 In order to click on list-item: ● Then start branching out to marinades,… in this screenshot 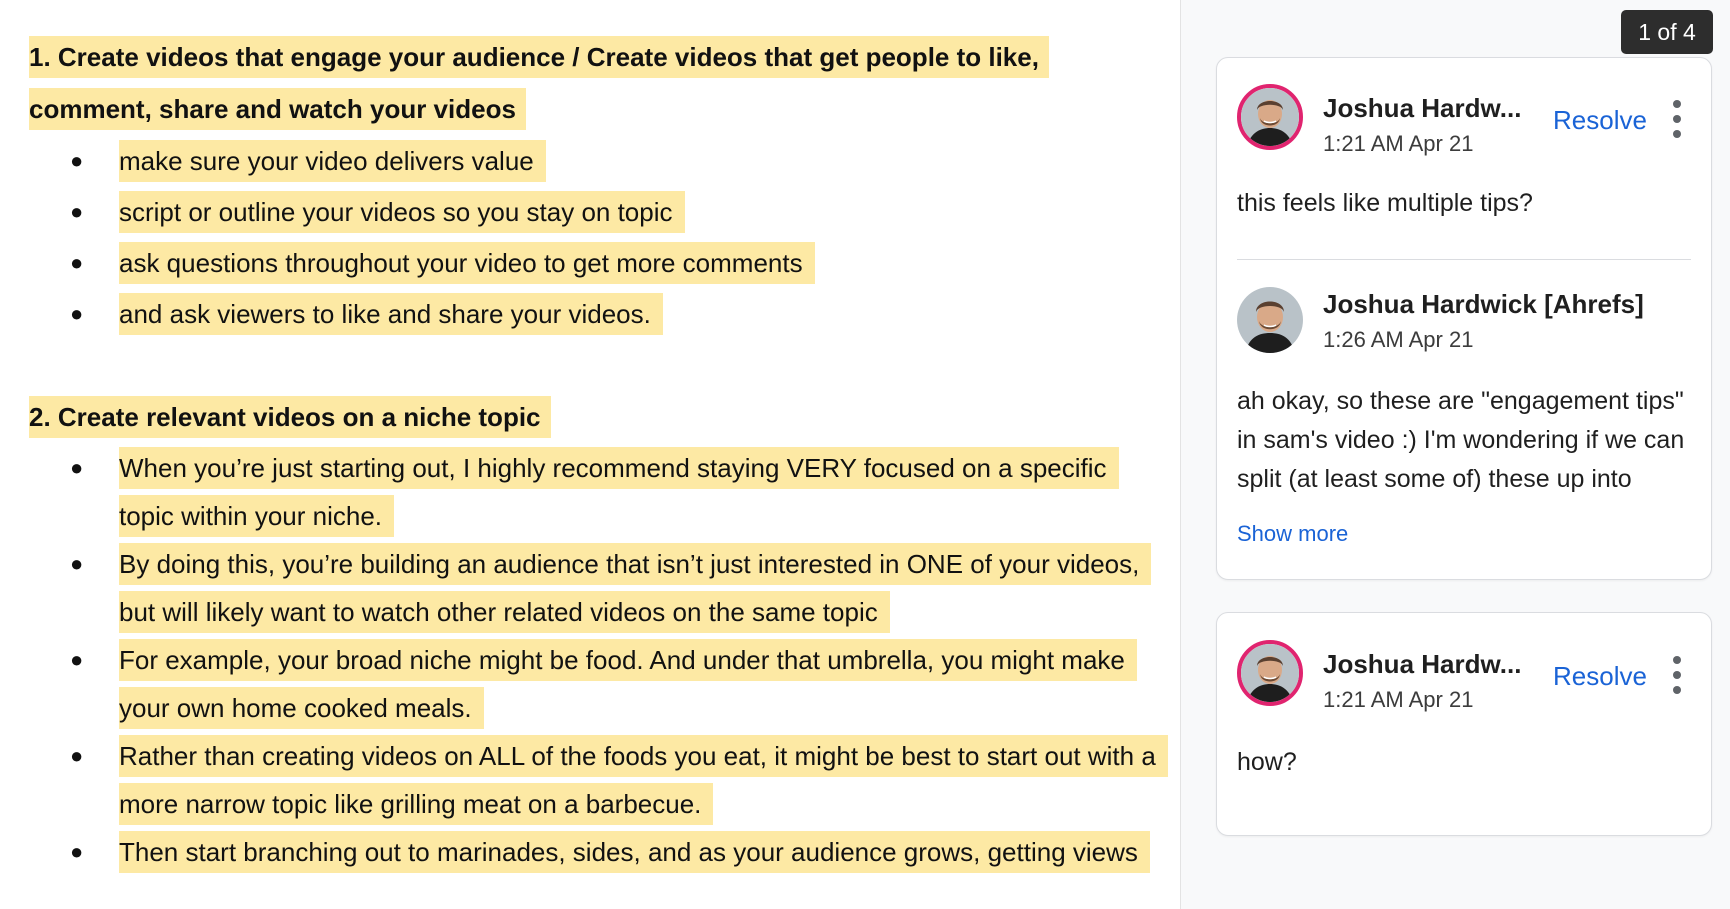, I will do `click(579, 852)`.